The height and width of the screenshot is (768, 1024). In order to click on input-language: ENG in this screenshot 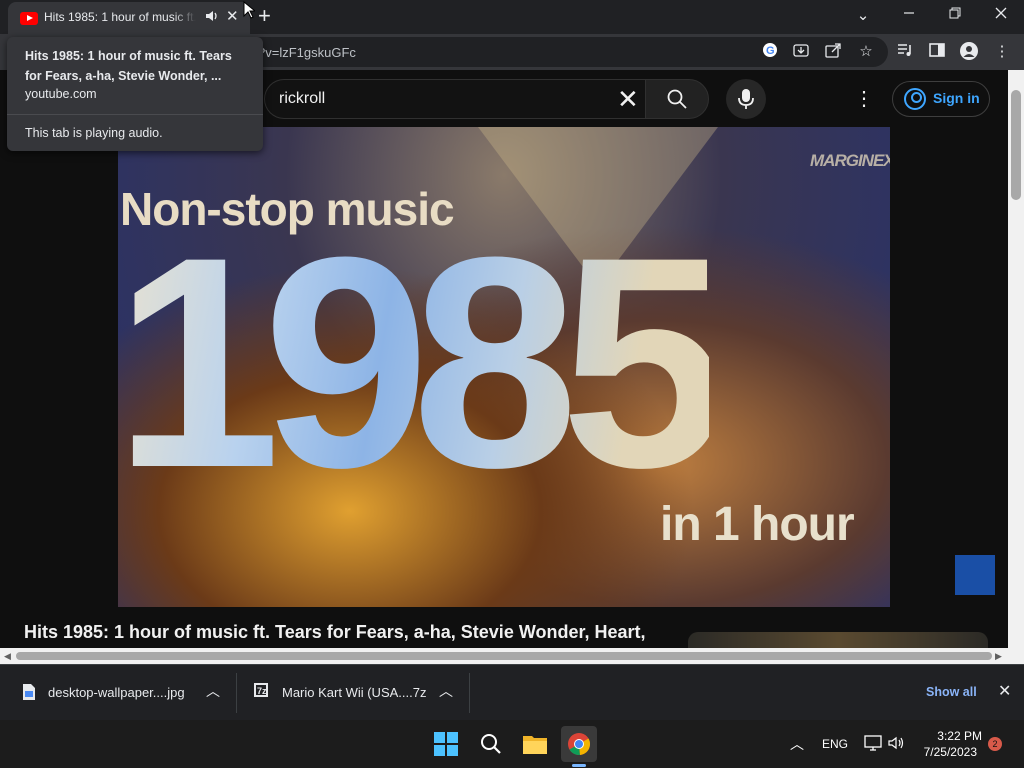, I will do `click(835, 744)`.